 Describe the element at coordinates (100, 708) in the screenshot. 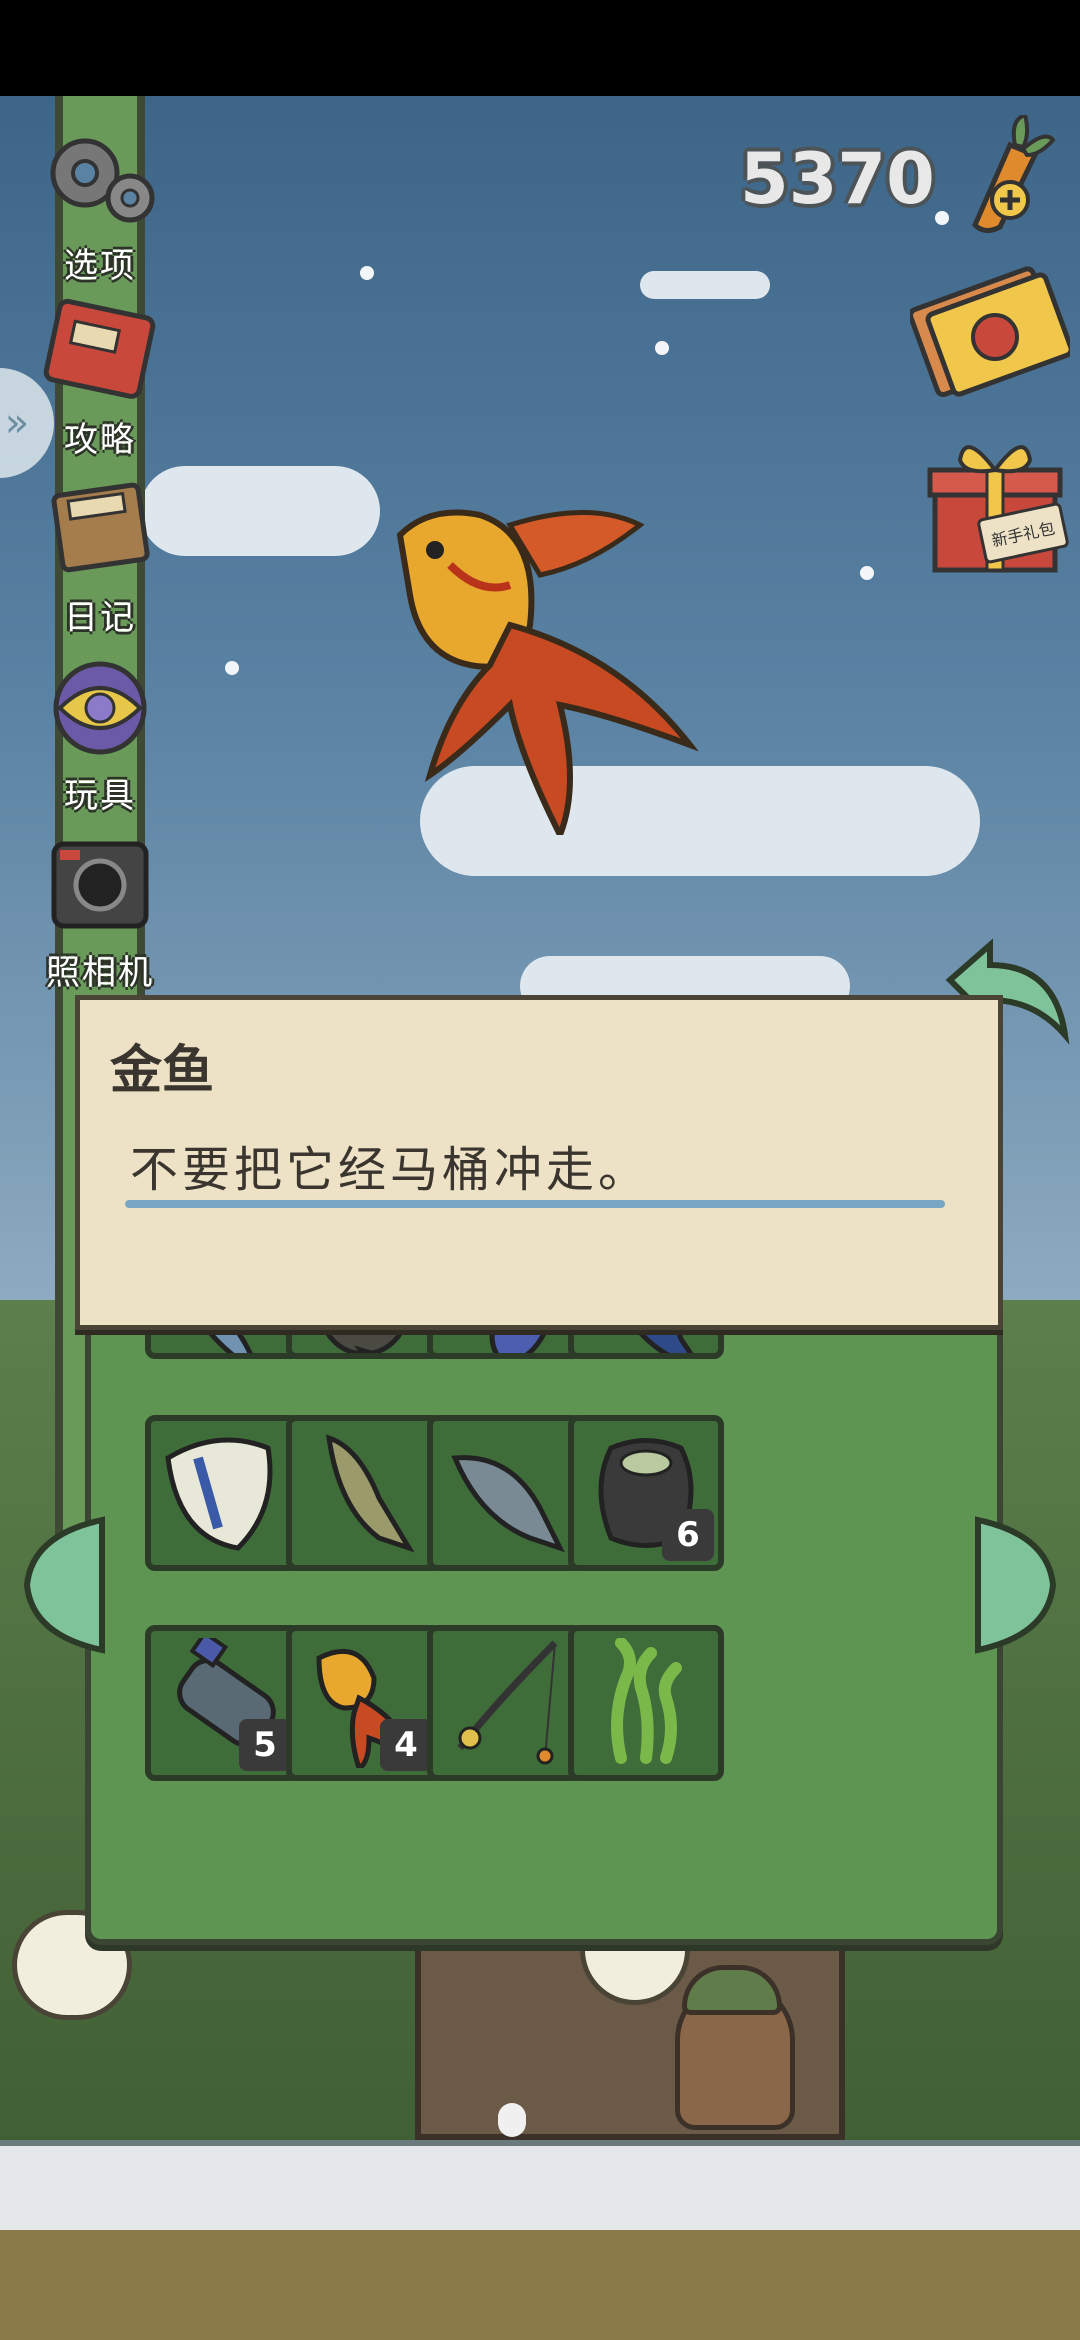

I see `toy-ball-icon` at that location.